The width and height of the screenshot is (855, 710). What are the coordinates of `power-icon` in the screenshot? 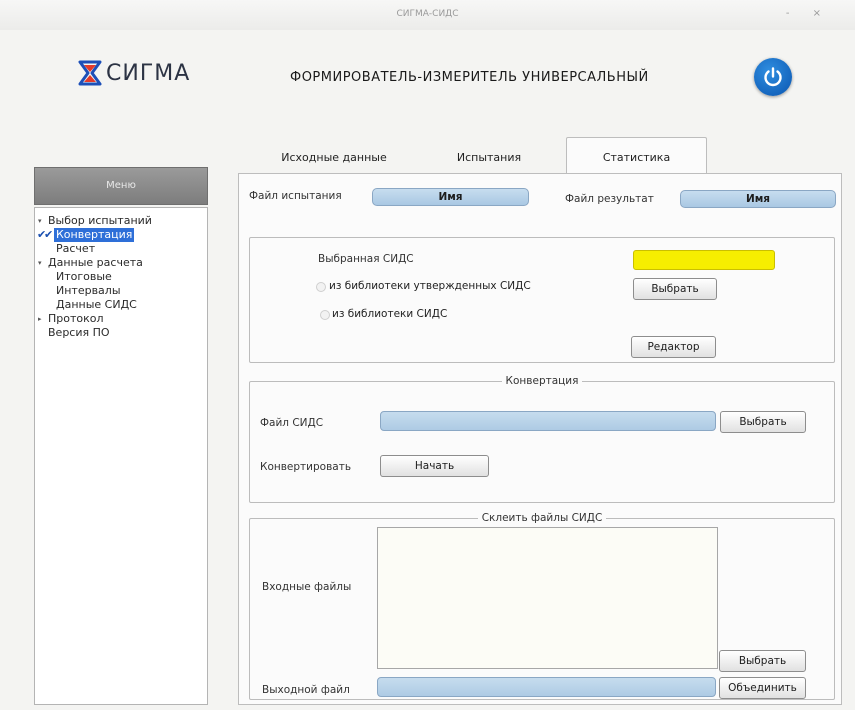 It's located at (773, 77).